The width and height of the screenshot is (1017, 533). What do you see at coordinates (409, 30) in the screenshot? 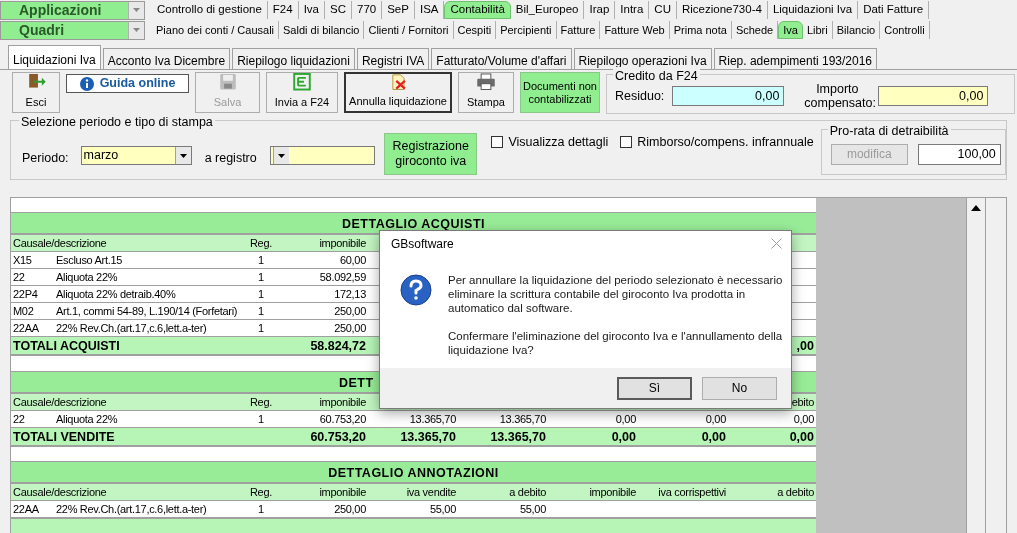
I see `menu-tab: Clienti / Fornitori` at bounding box center [409, 30].